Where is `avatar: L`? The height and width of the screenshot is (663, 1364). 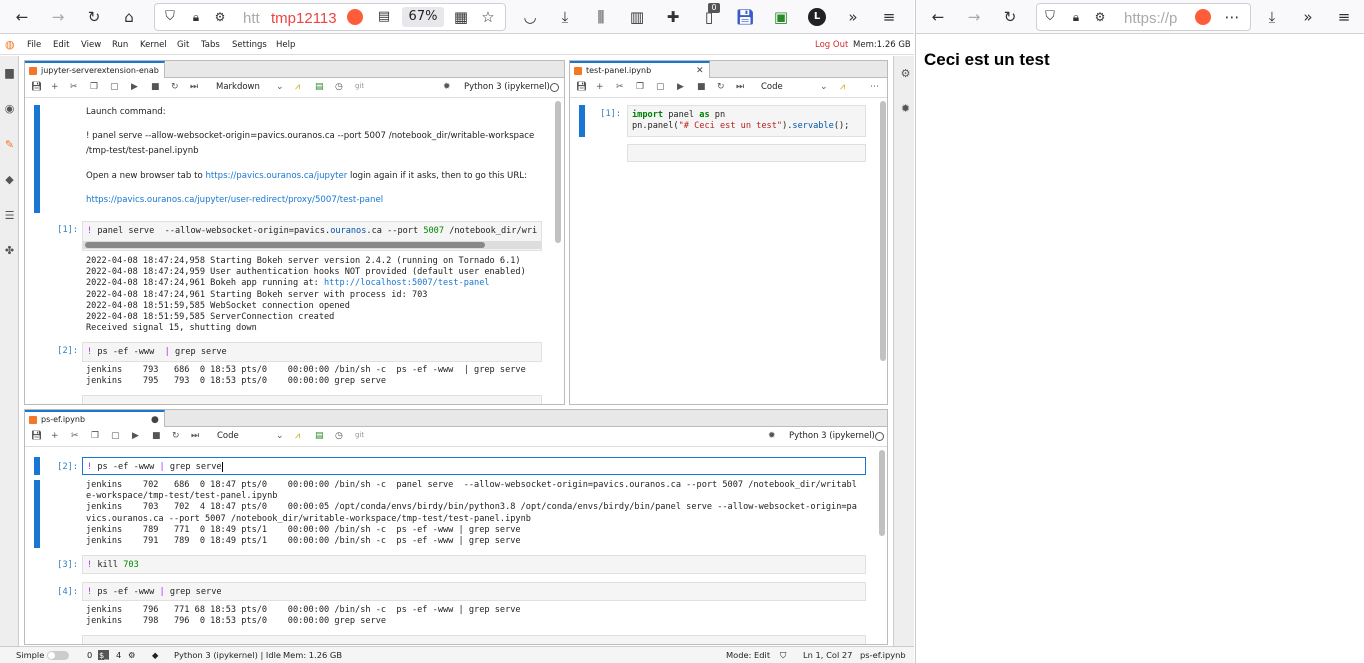
avatar: L is located at coordinates (817, 17).